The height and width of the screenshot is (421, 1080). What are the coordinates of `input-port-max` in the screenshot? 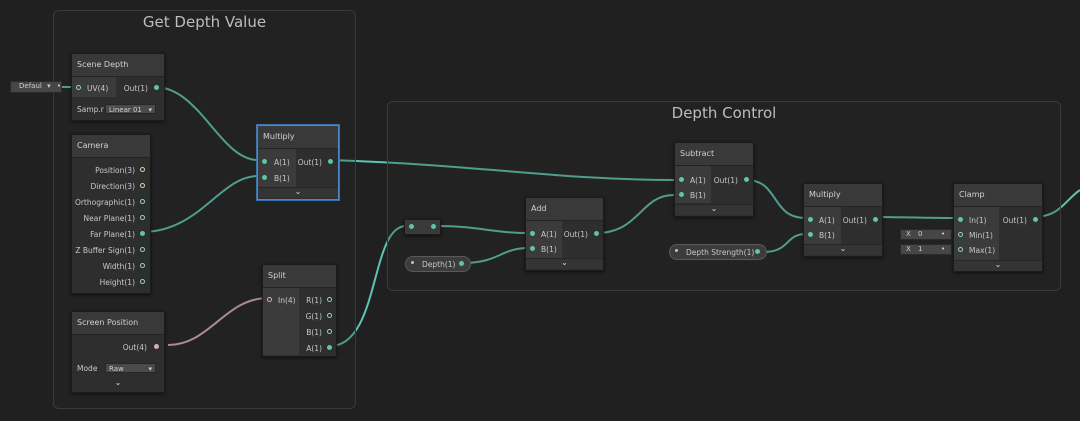 It's located at (960, 249).